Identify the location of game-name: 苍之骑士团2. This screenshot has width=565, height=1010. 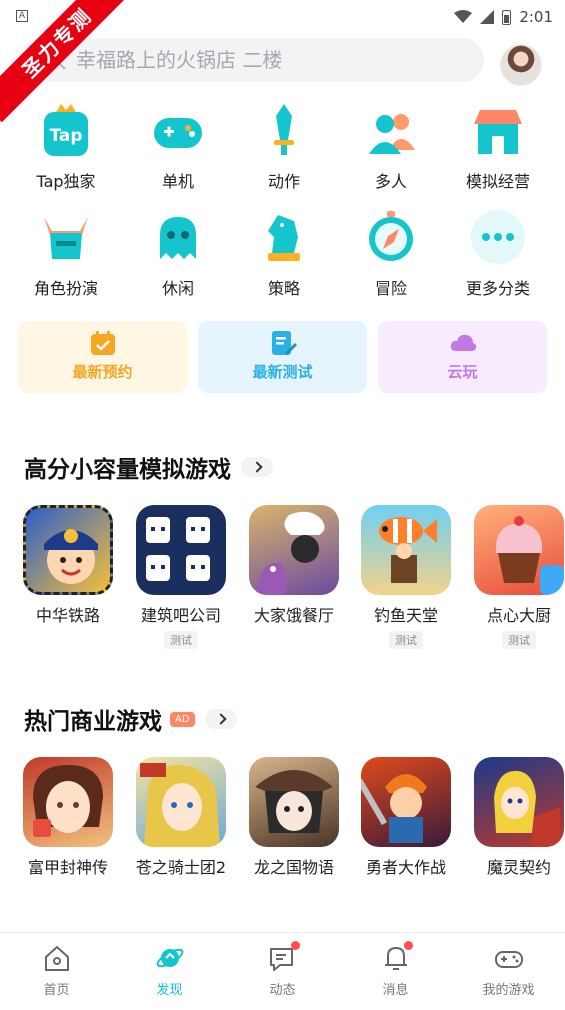
(181, 867).